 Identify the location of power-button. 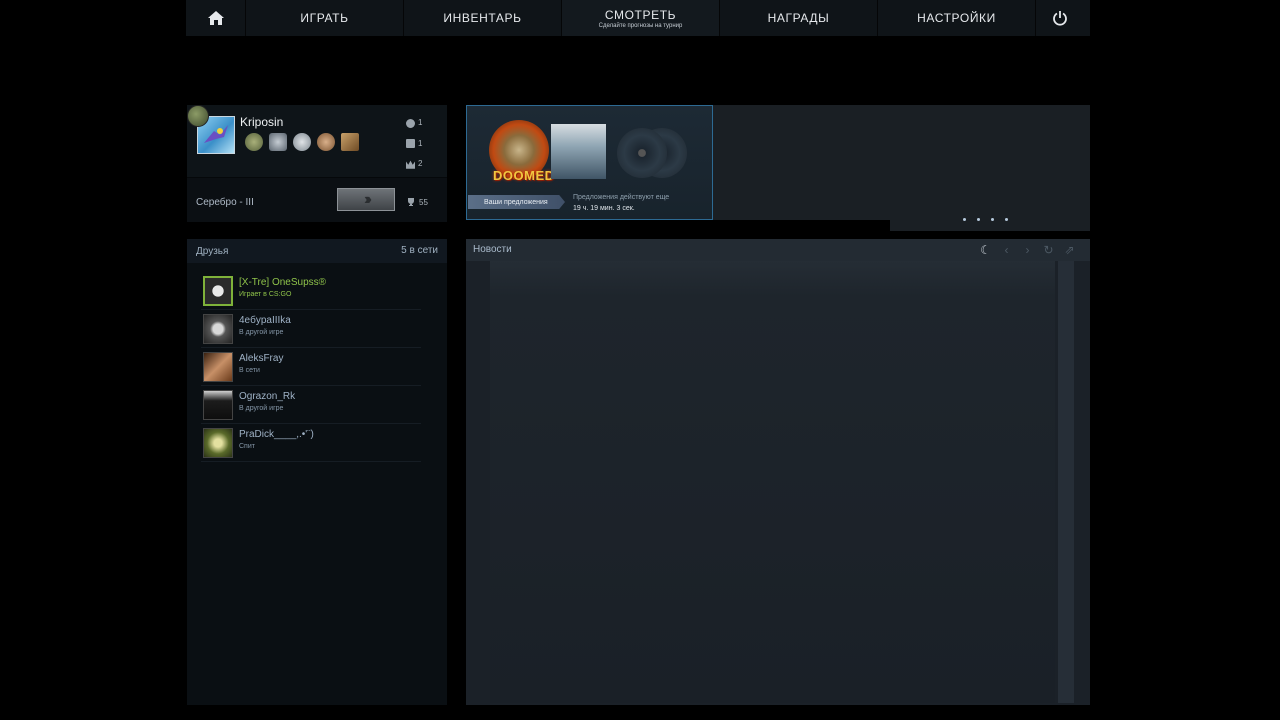
(1059, 18).